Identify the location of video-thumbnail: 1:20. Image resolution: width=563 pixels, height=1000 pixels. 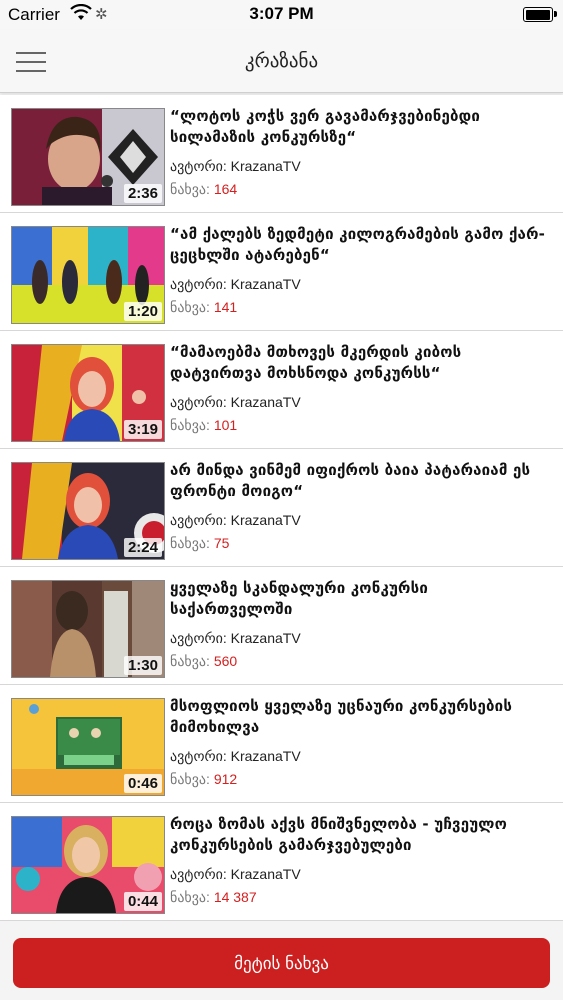
(88, 275).